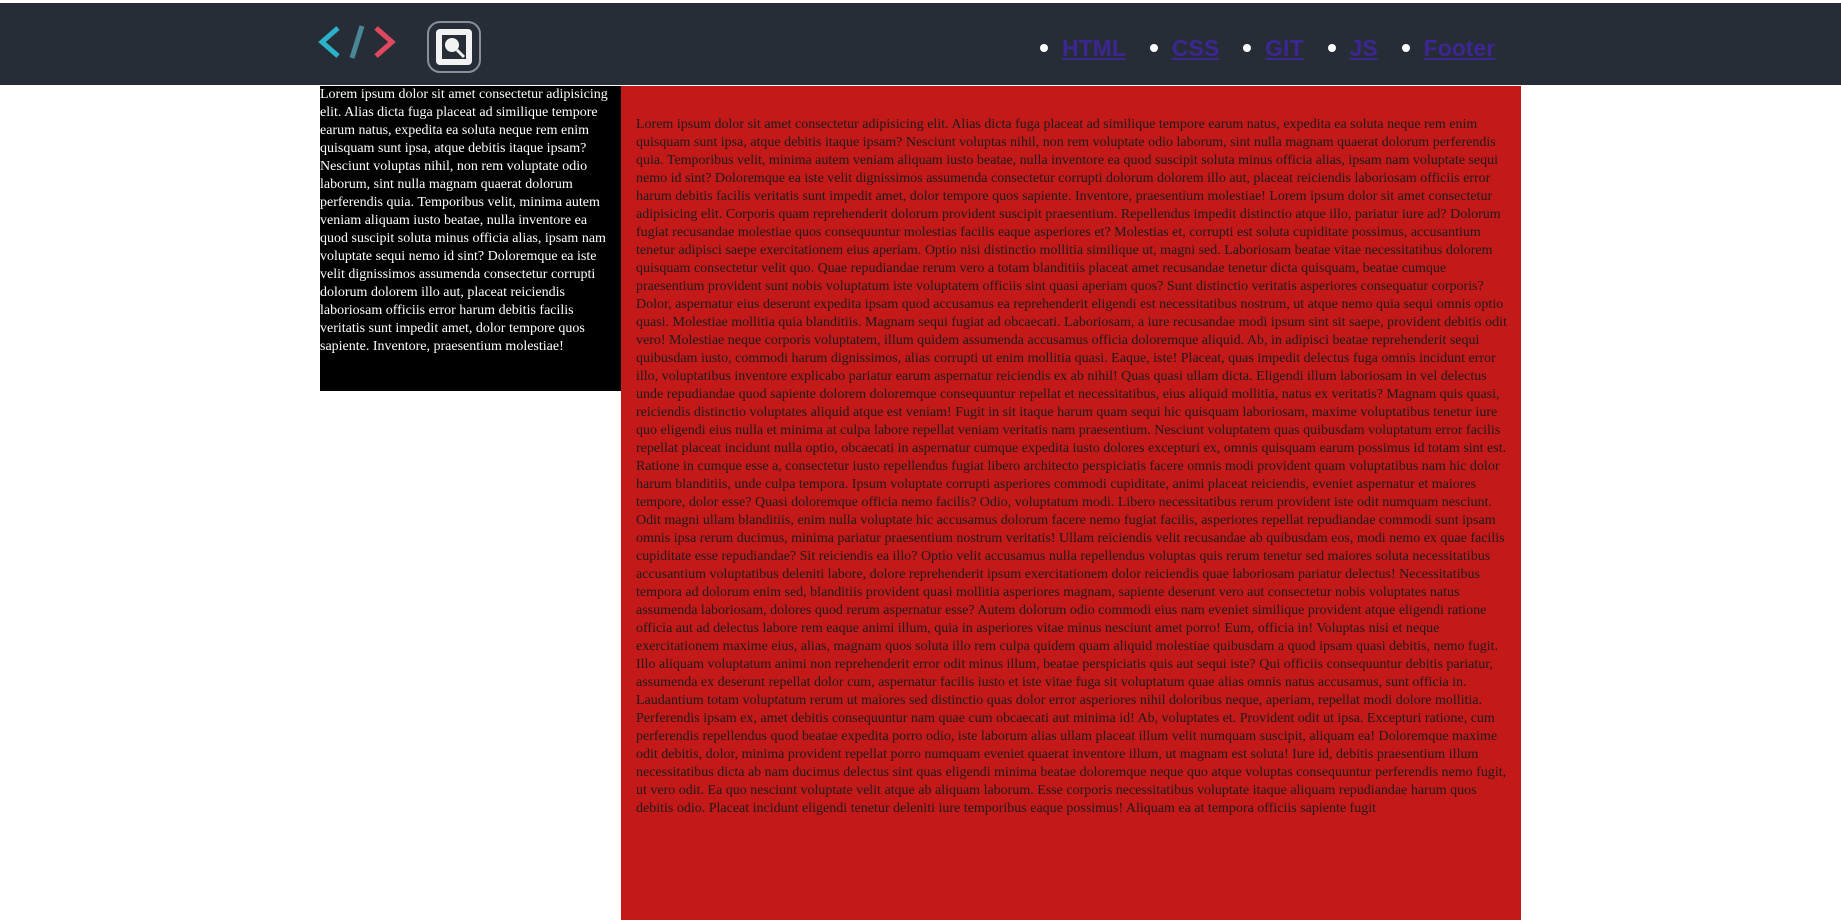 Image resolution: width=1841 pixels, height=920 pixels. I want to click on nav-link-html: HTML, so click(1094, 48).